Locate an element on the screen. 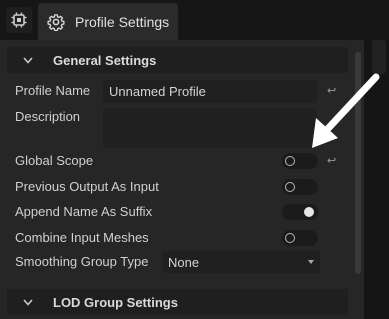 Image resolution: width=389 pixels, height=319 pixels. annotation-arrow is located at coordinates (346, 110).